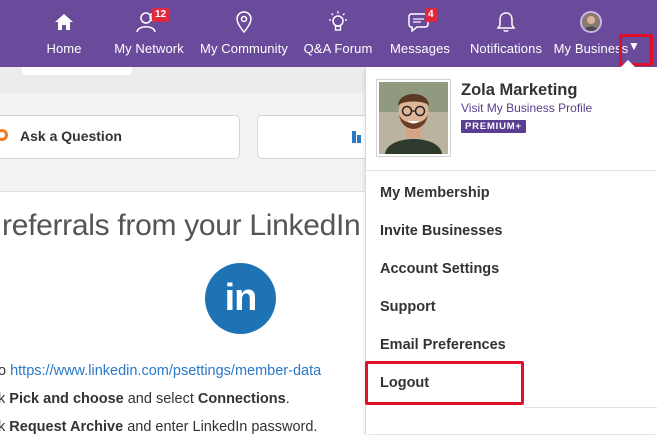 The height and width of the screenshot is (435, 657). I want to click on instruction-1-prefix: o, so click(3, 371).